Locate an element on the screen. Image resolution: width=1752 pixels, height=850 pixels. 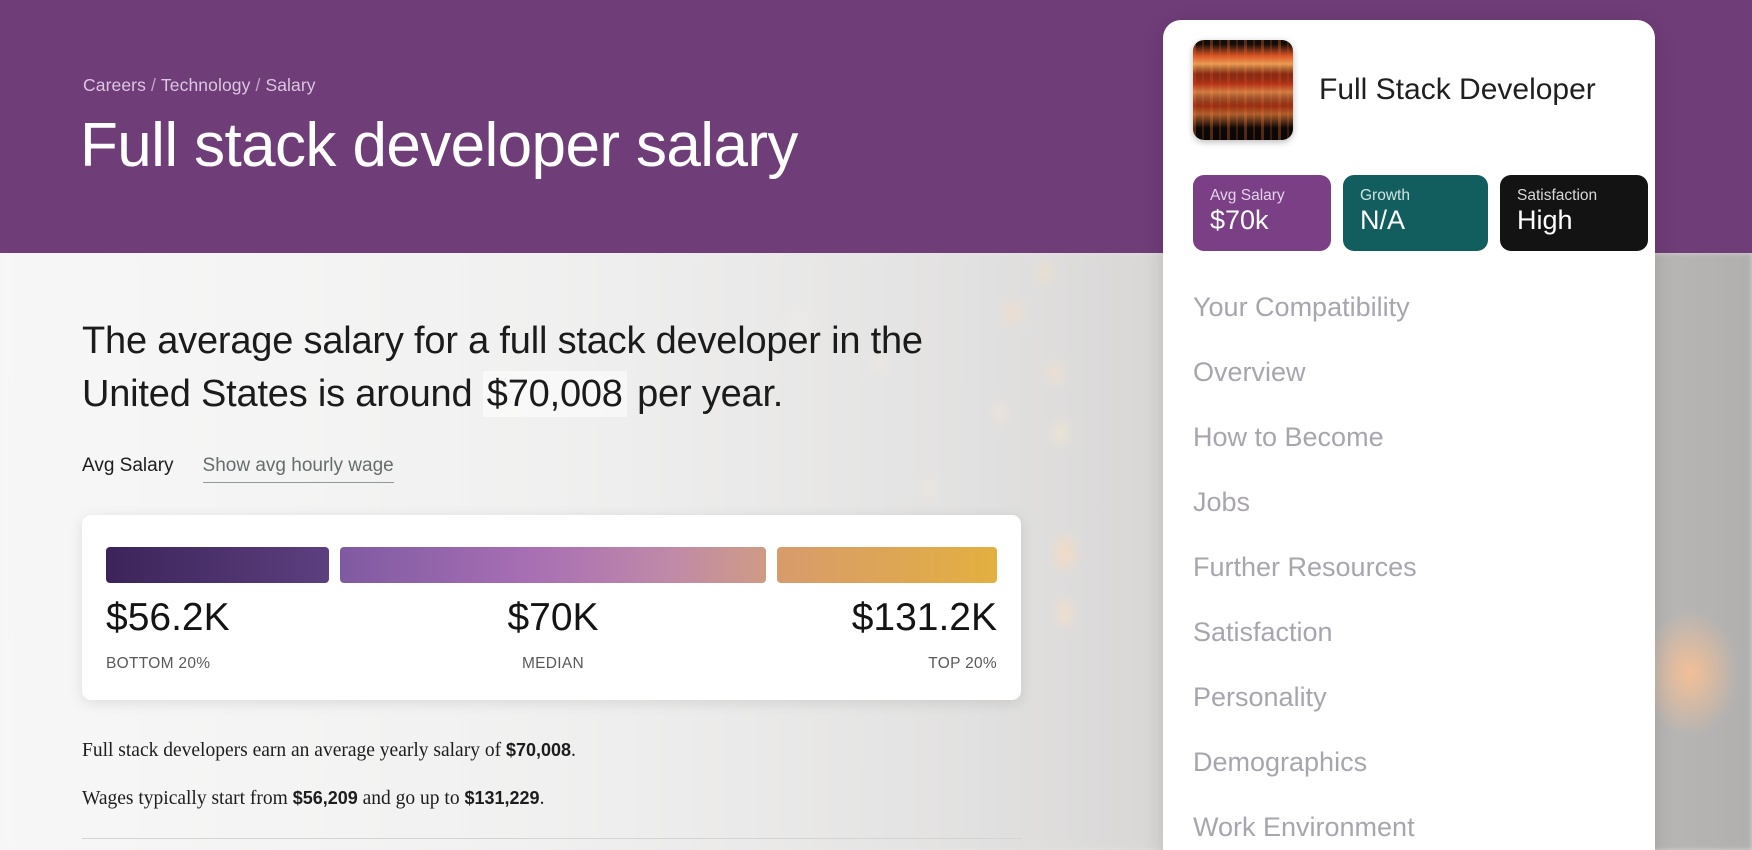
panel-header: Full Stack Developer is located at coordinates (1394, 90).